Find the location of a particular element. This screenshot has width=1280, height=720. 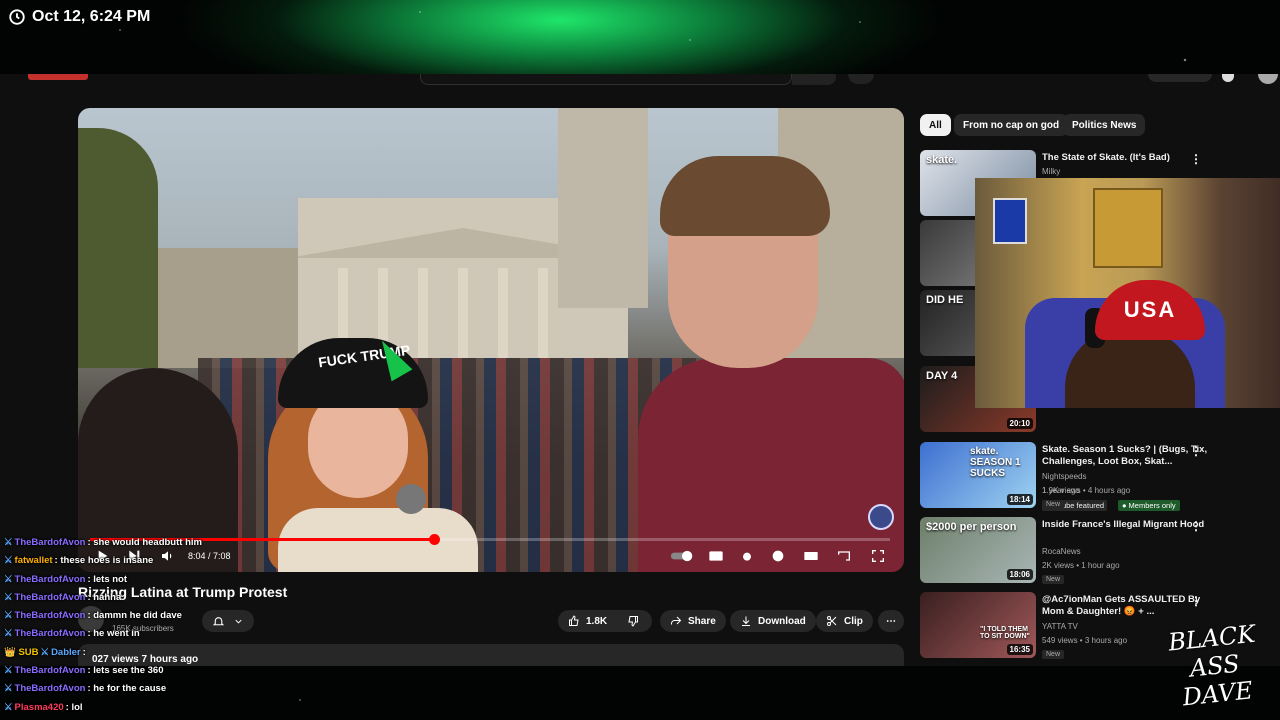

chat-message: ⚔ TheBardofAvon: she would headbutt him is located at coordinates (164, 546).